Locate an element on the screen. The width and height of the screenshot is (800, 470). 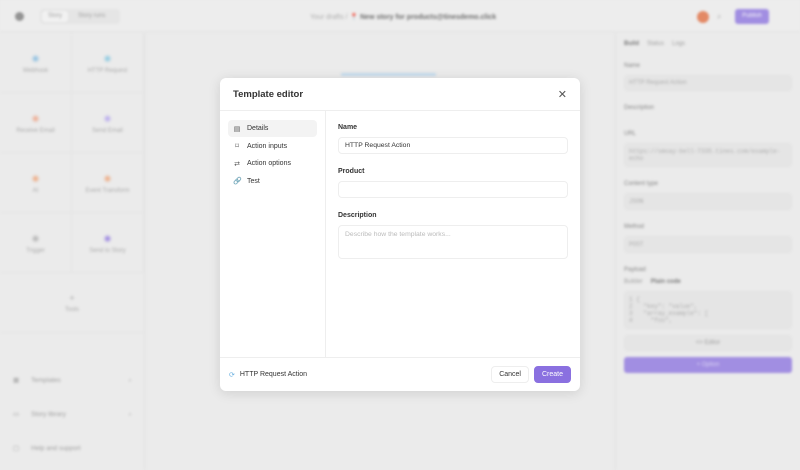
nav-item-test: 🔗 Test is located at coordinates (272, 181).